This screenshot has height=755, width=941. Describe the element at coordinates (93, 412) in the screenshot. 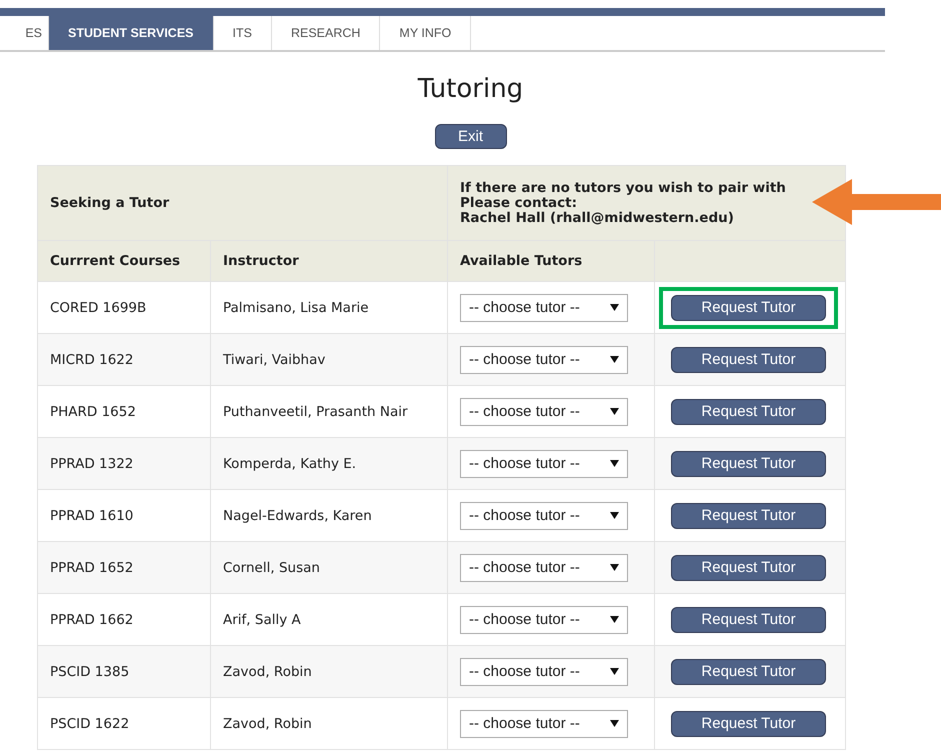

I see `course-code: PHARD 1652` at that location.